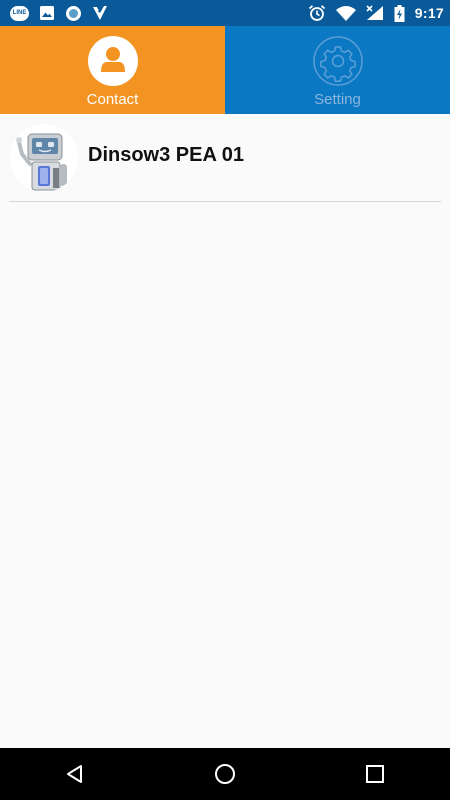 The width and height of the screenshot is (450, 800). What do you see at coordinates (399, 13) in the screenshot?
I see `battery-charging-icon` at bounding box center [399, 13].